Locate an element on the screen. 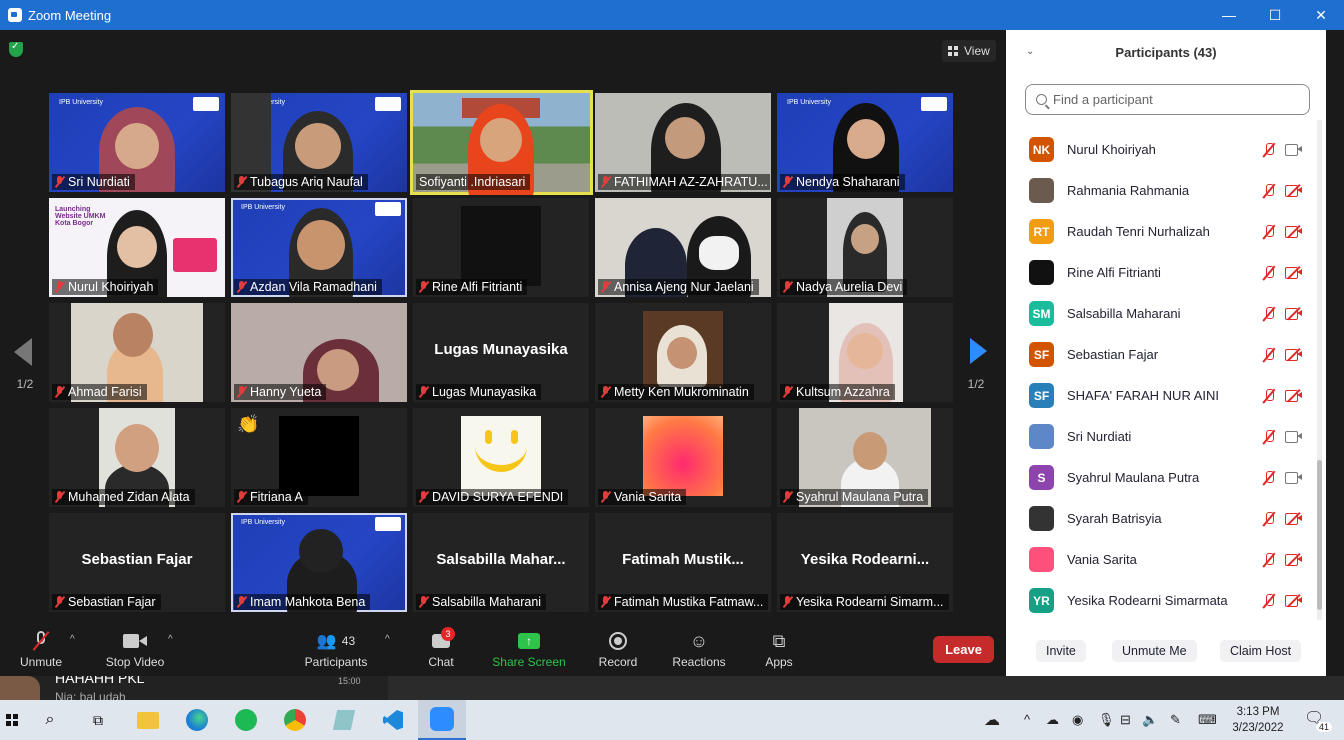 The height and width of the screenshot is (740, 1344). video-tile-active-speaker: Sofiyanti .Indriasari is located at coordinates (501, 142).